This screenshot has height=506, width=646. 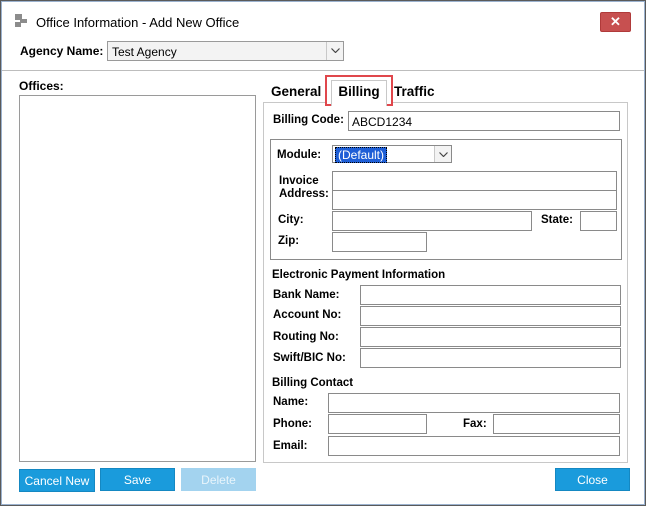 What do you see at coordinates (323, 18) in the screenshot?
I see `title-bar: Office Information - Add New Office ✕` at bounding box center [323, 18].